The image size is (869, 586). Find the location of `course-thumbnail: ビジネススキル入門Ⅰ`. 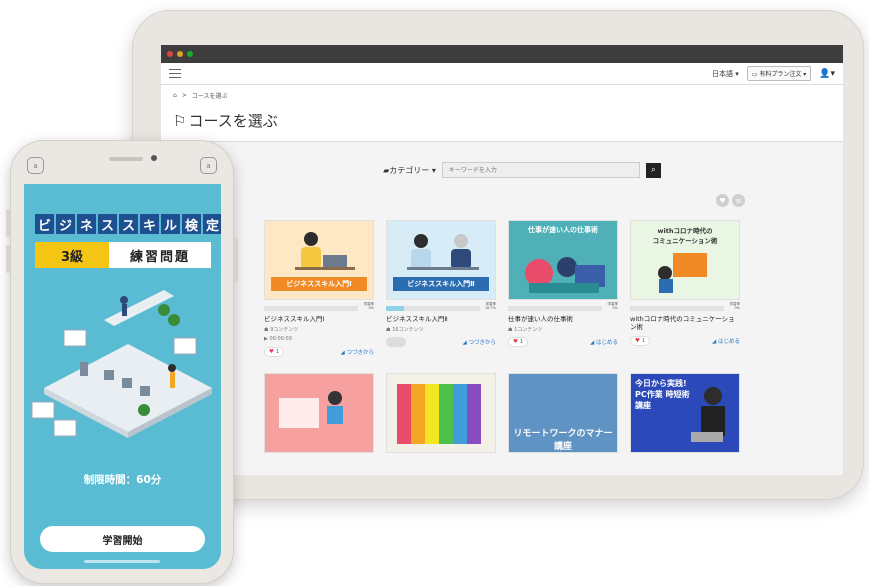

course-thumbnail: ビジネススキル入門Ⅰ is located at coordinates (319, 260).